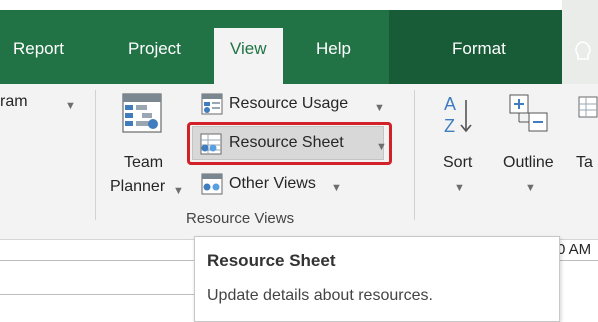  What do you see at coordinates (583, 51) in the screenshot?
I see `lightbulb-icon` at bounding box center [583, 51].